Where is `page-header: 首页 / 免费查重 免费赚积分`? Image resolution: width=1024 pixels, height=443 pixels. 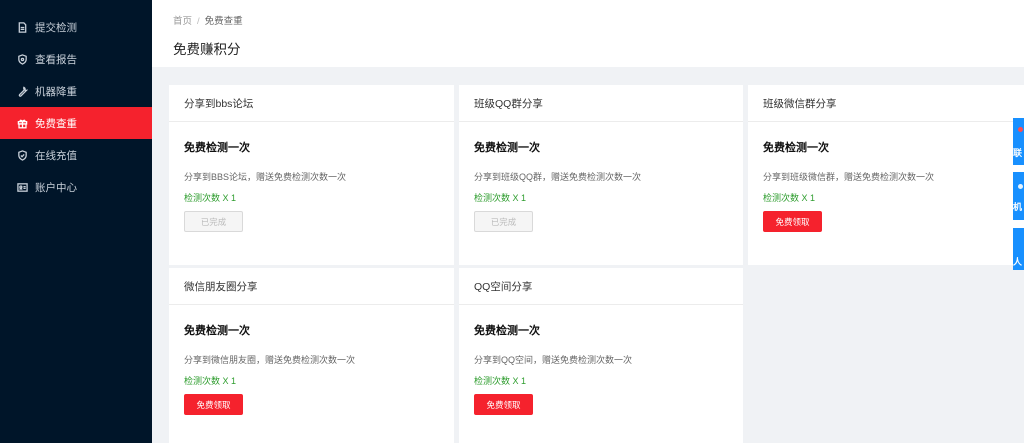 page-header: 首页 / 免费查重 免费赚积分 is located at coordinates (588, 33).